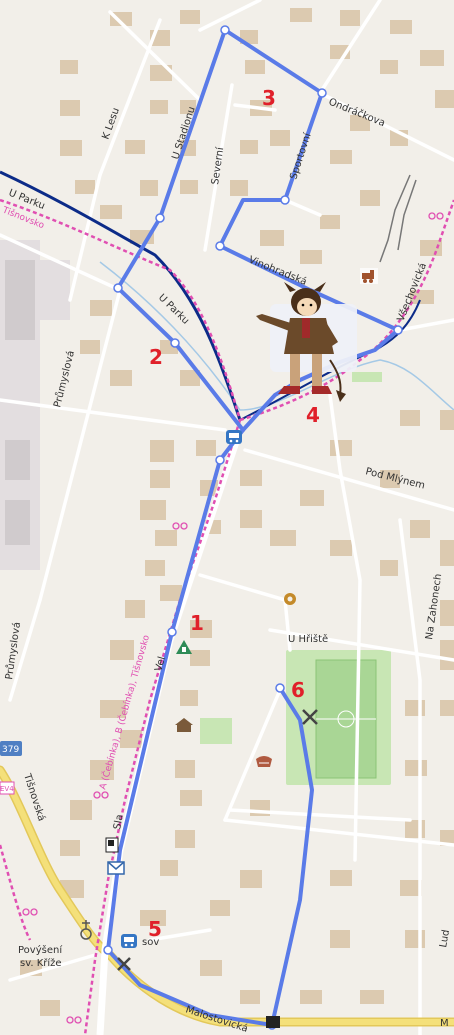 This screenshot has width=454, height=1035. What do you see at coordinates (308, 639) in the screenshot?
I see `label-u-hriste: U Hřiště` at bounding box center [308, 639].